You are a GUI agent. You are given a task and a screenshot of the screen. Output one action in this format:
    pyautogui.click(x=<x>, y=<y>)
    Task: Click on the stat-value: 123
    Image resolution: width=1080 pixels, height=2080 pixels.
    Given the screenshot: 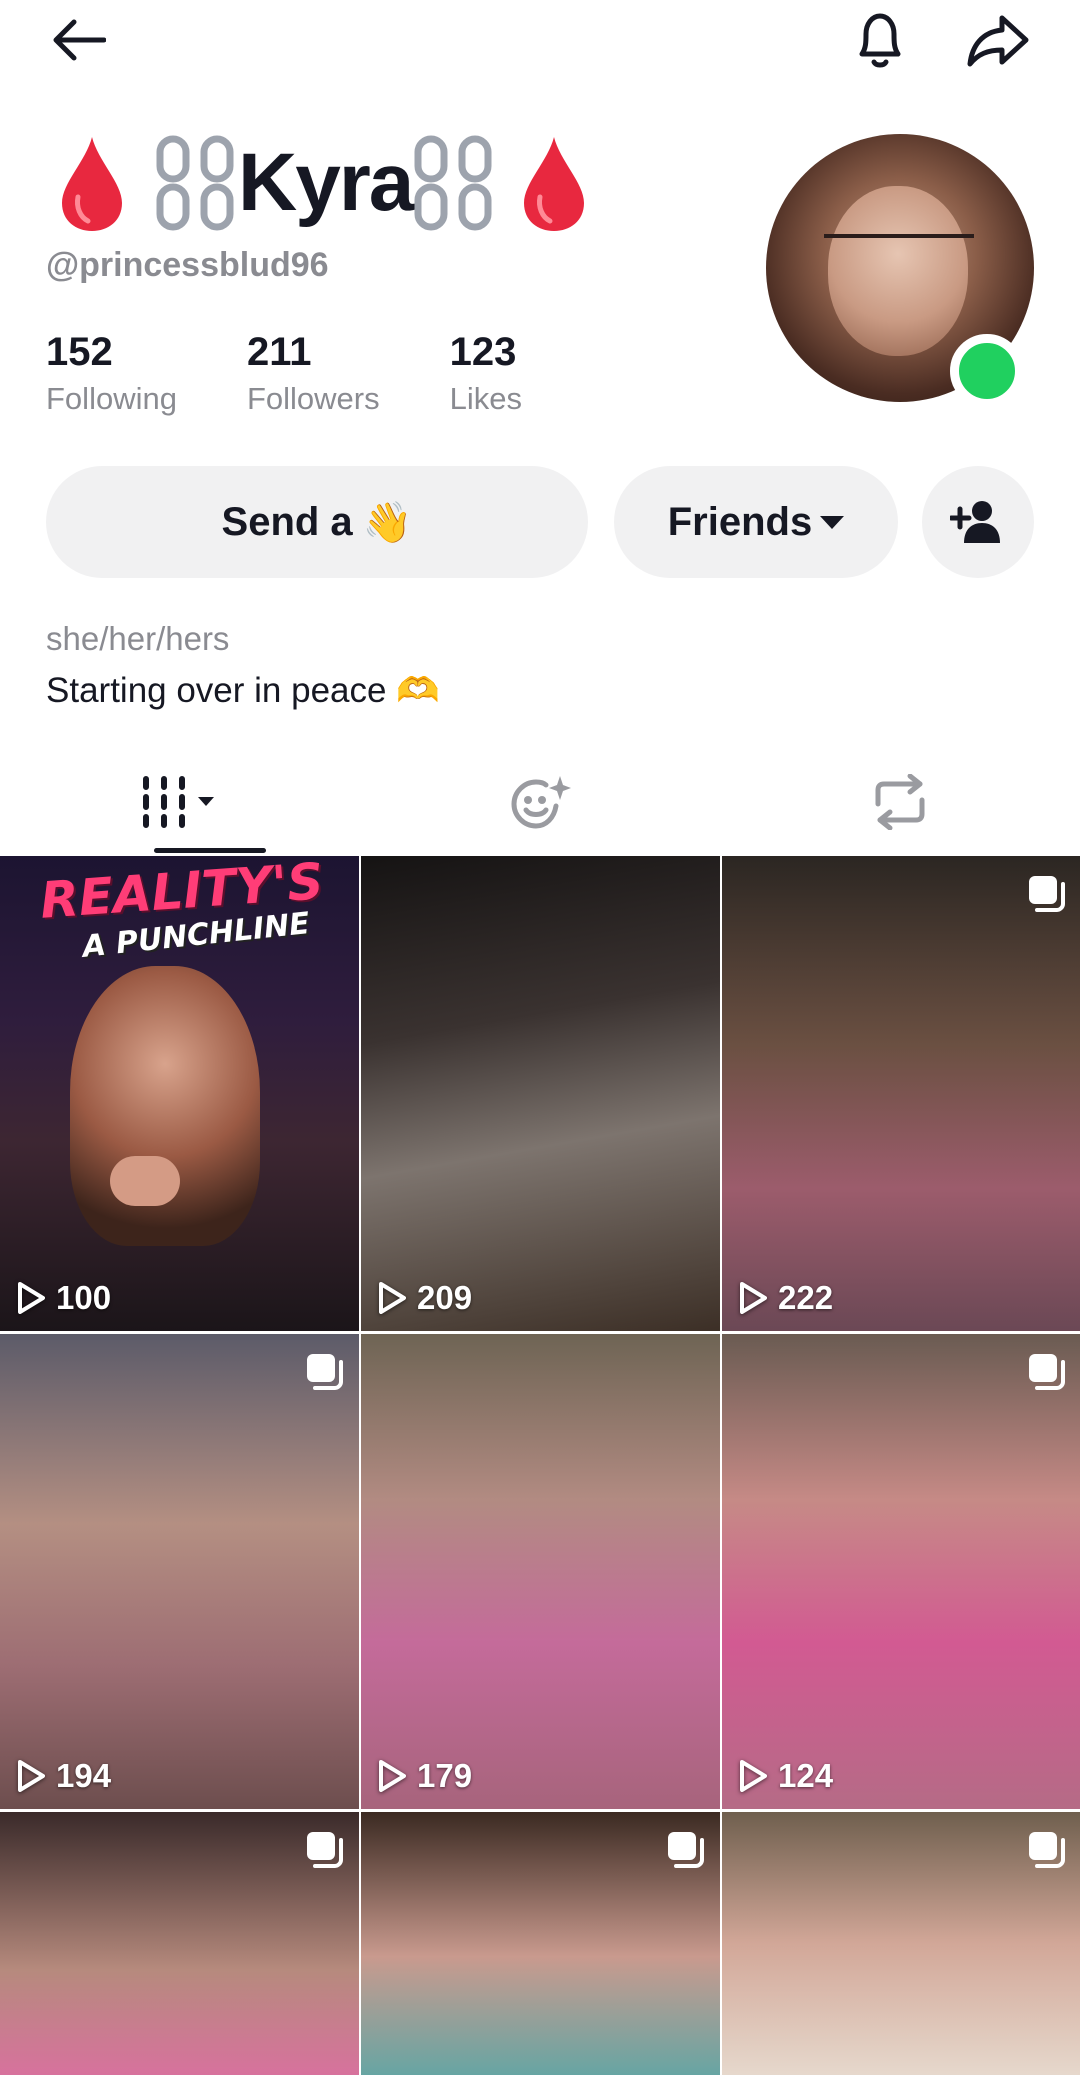 What is the action you would take?
    pyautogui.click(x=483, y=352)
    